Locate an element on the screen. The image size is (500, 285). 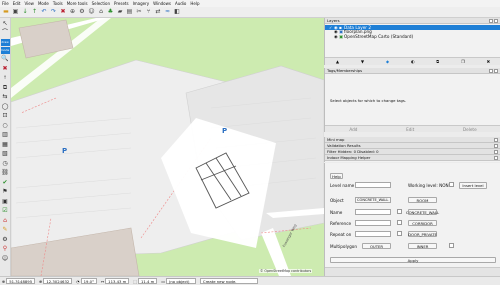
layer-row: ◉ ▣ OpenStreetMap Carto (Standard) is located at coordinates (412, 36).